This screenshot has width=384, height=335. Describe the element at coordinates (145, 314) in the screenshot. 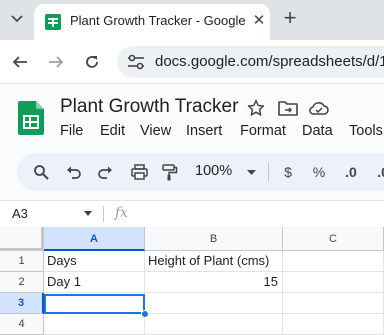

I see `fill-handle` at that location.